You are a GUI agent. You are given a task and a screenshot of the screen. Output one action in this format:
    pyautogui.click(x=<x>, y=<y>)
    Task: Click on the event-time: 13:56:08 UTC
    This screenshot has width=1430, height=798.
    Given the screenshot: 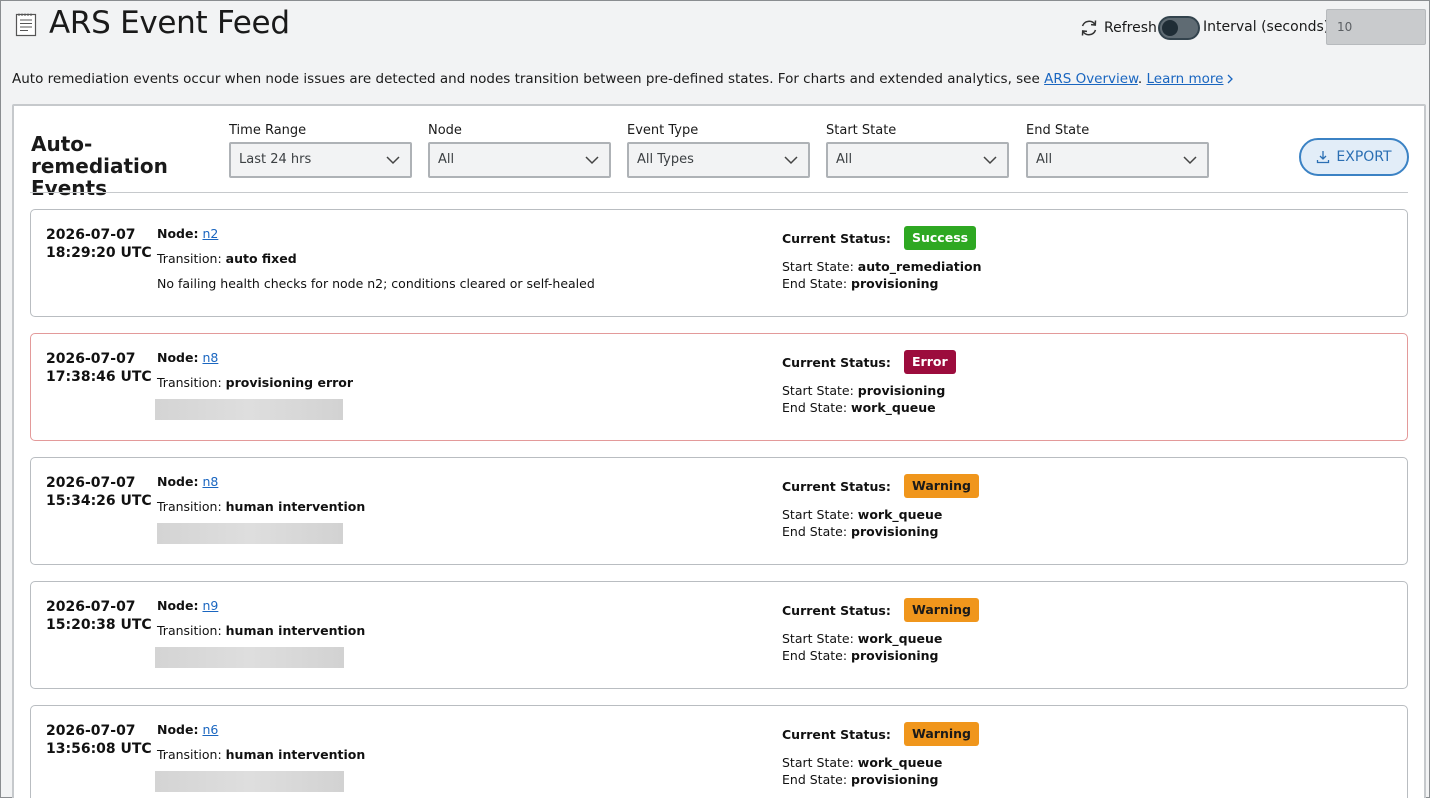 What is the action you would take?
    pyautogui.click(x=99, y=749)
    